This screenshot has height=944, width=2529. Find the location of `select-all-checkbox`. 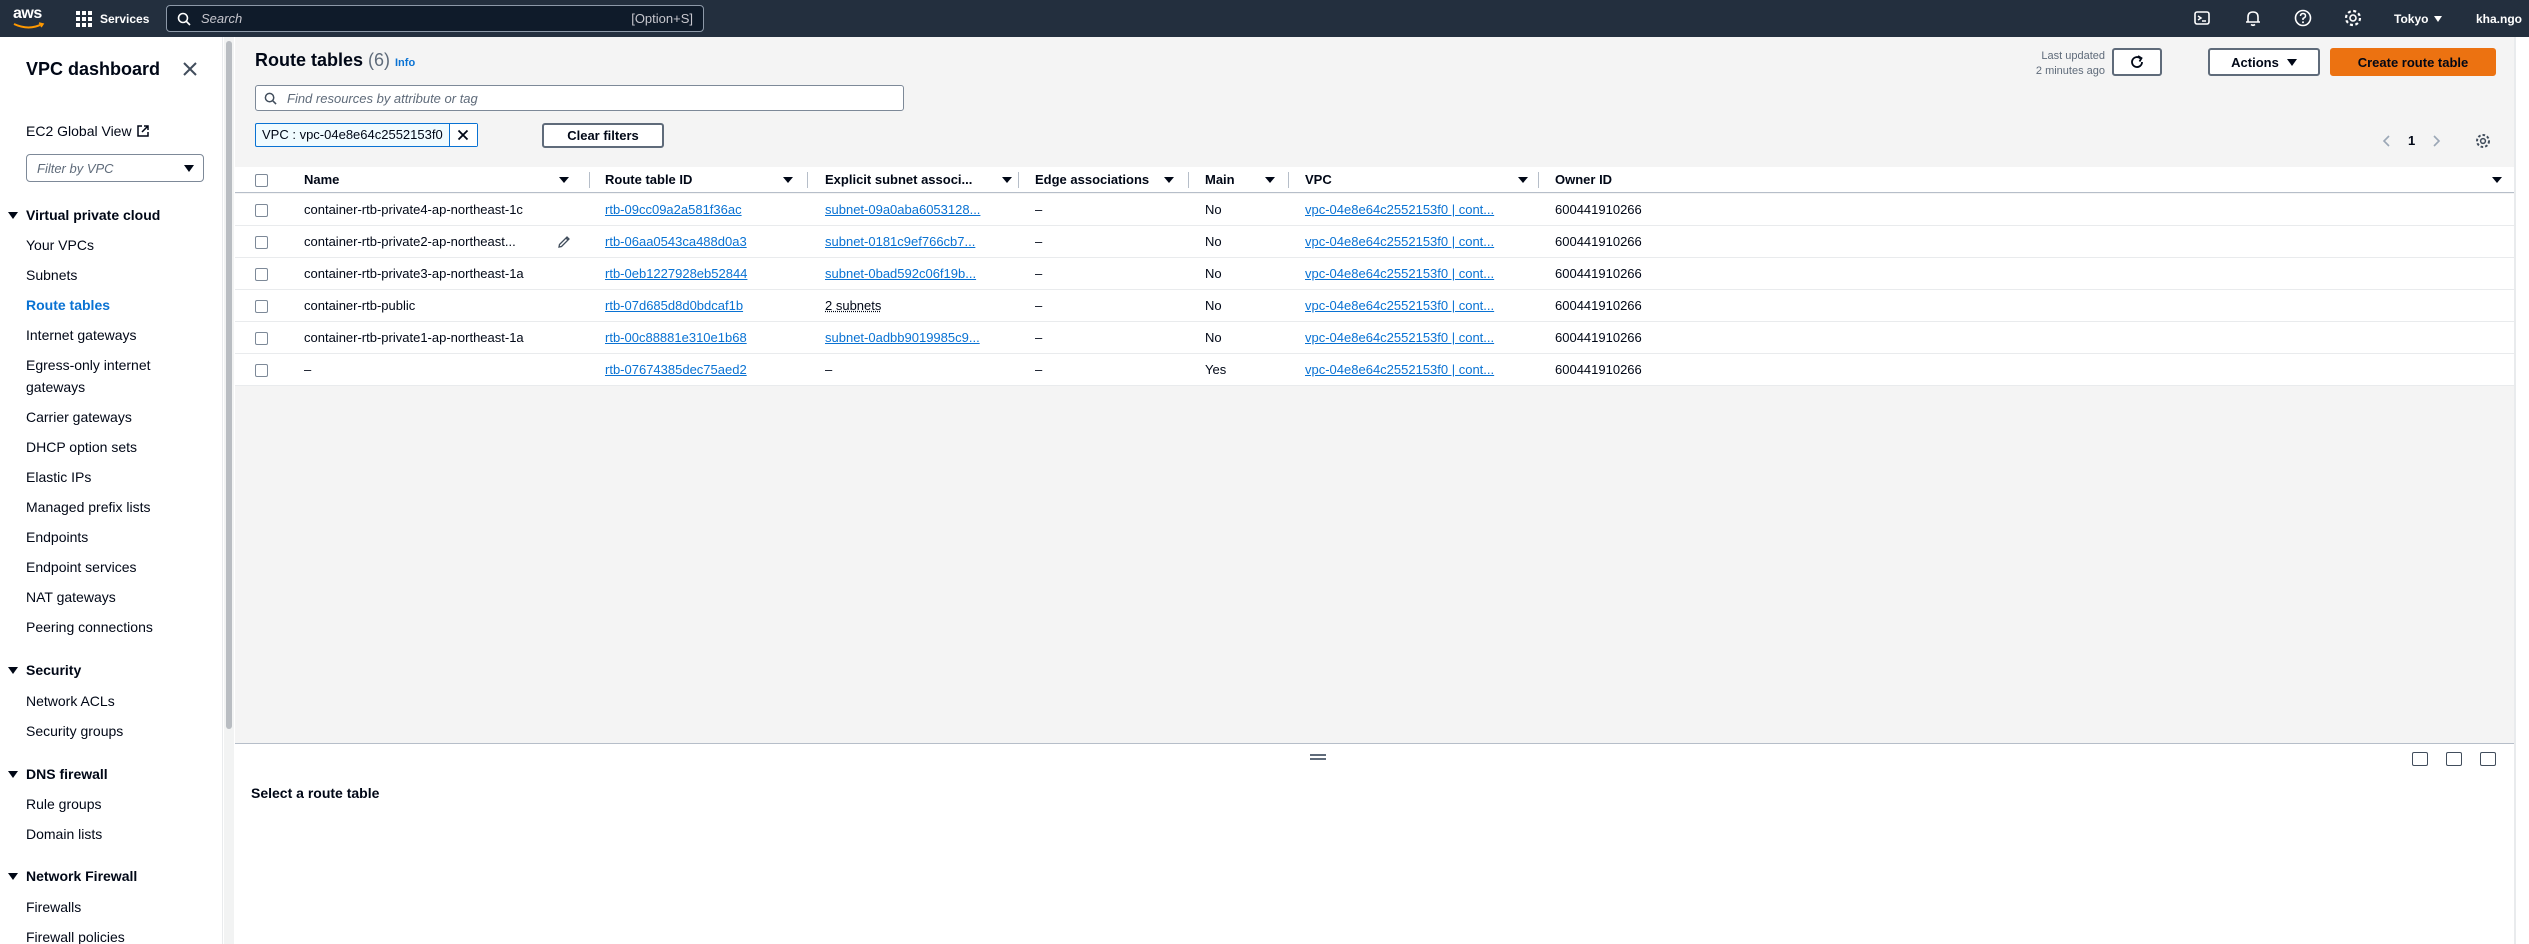

select-all-checkbox is located at coordinates (261, 180).